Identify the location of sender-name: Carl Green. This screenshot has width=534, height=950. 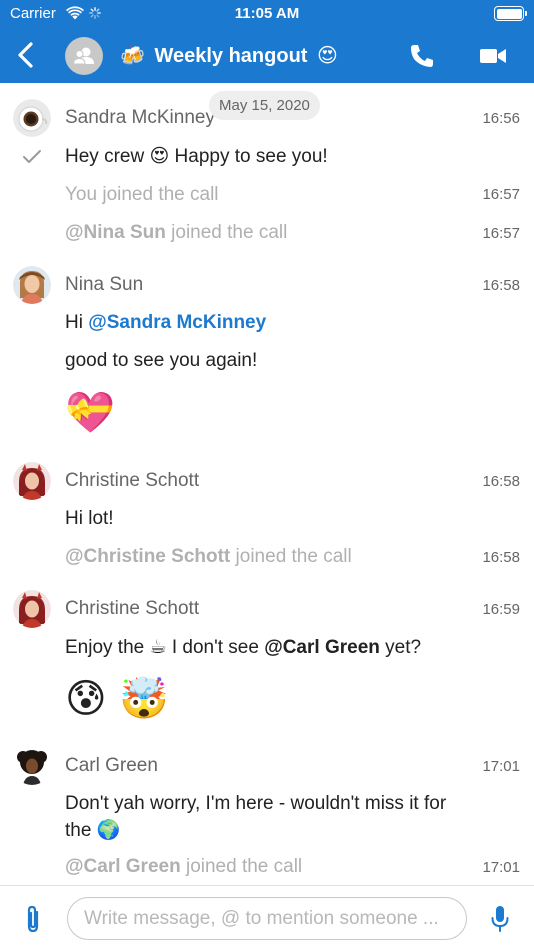
(111, 765).